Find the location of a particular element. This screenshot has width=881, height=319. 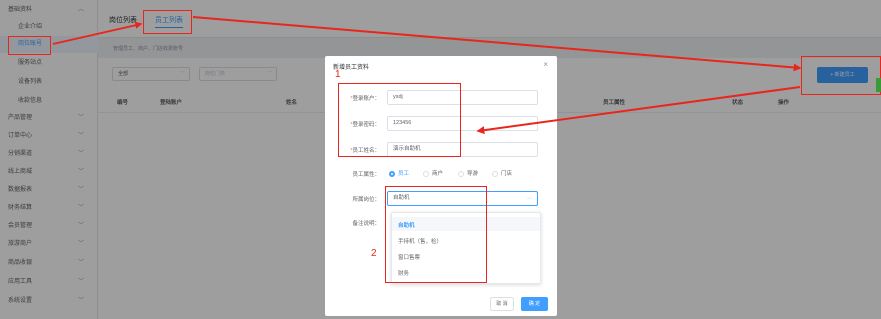

arrow-sidebar-to-tab is located at coordinates (97, 33).